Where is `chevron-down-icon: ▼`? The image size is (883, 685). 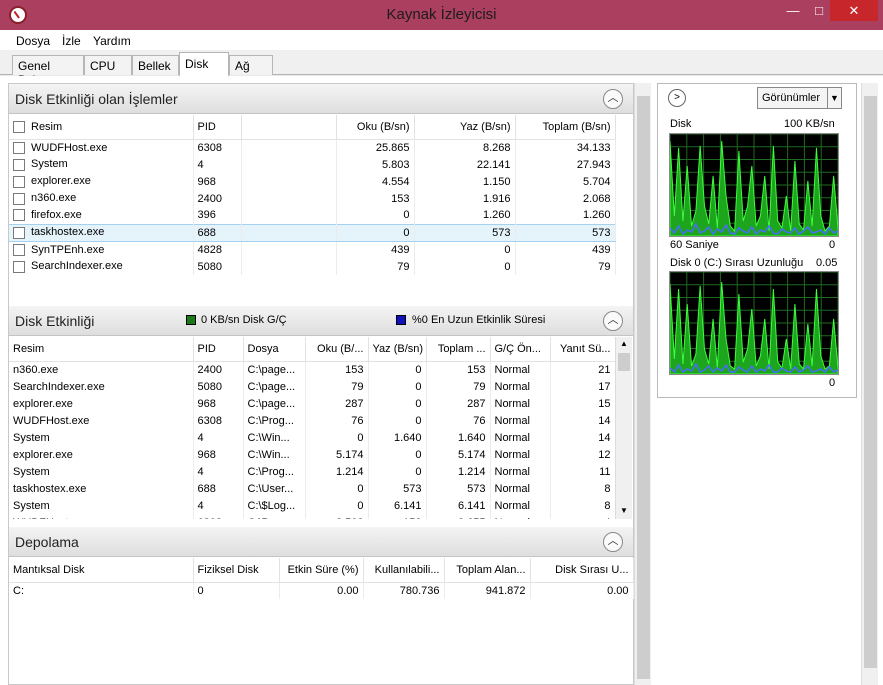
chevron-down-icon: ▼ is located at coordinates (834, 98).